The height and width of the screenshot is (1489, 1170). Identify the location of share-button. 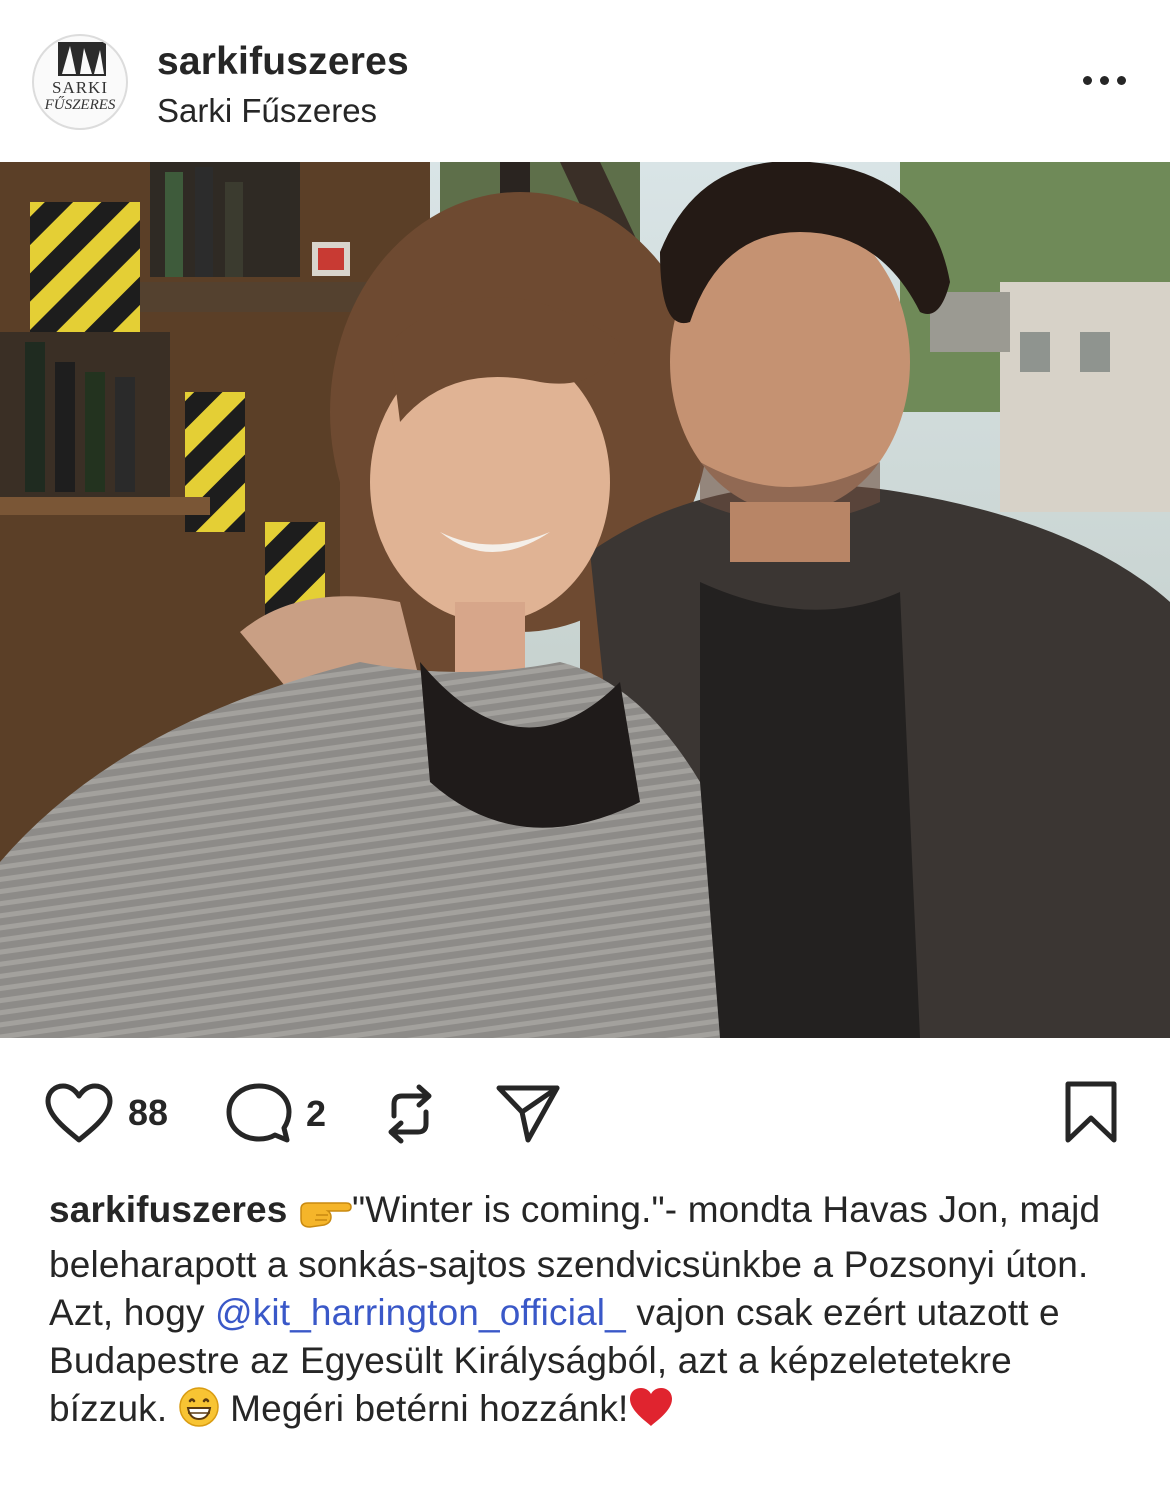
(528, 1114).